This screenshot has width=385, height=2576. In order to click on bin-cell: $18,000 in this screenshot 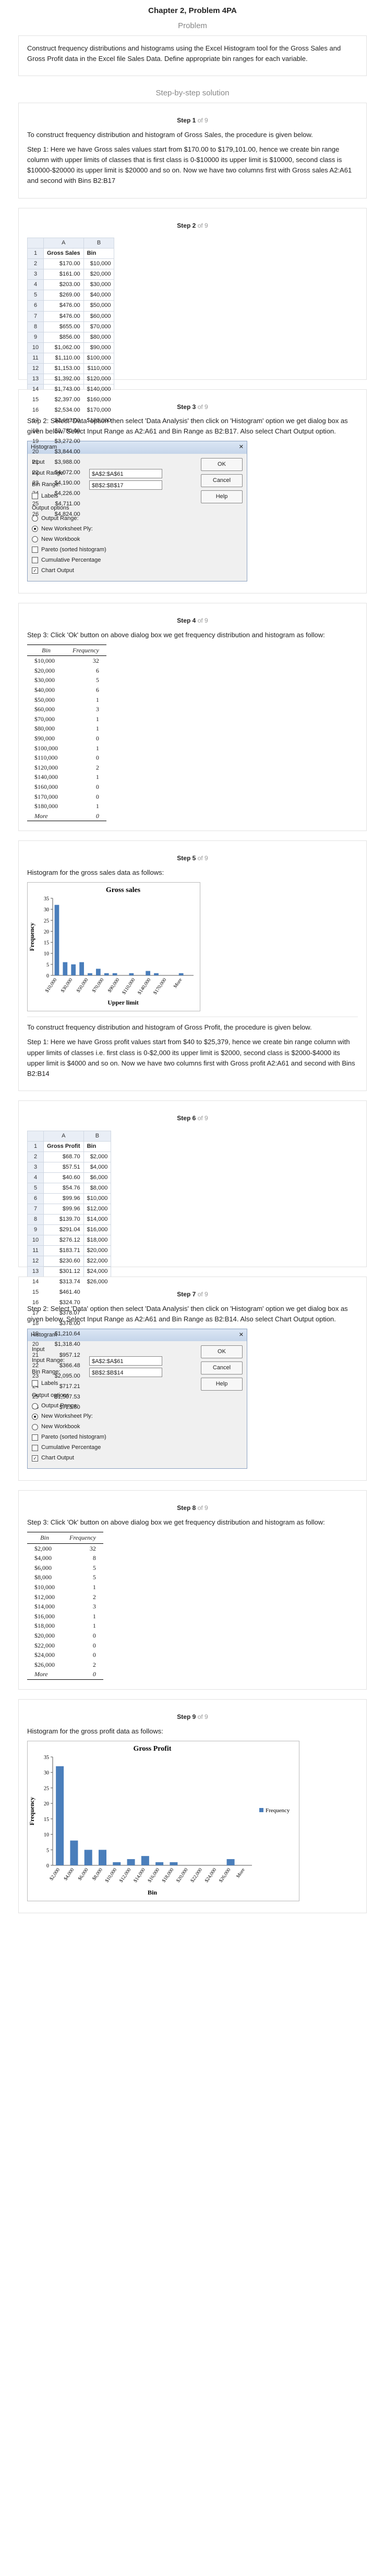, I will do `click(97, 1240)`.